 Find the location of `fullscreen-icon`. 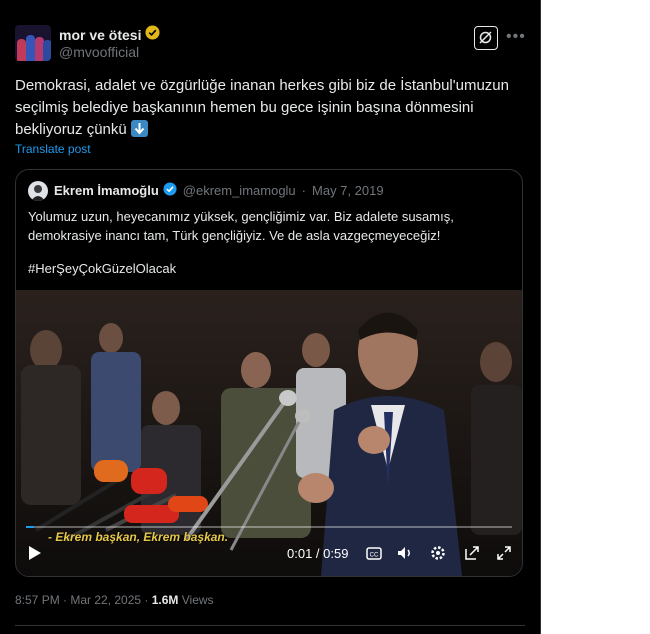

fullscreen-icon is located at coordinates (504, 553).